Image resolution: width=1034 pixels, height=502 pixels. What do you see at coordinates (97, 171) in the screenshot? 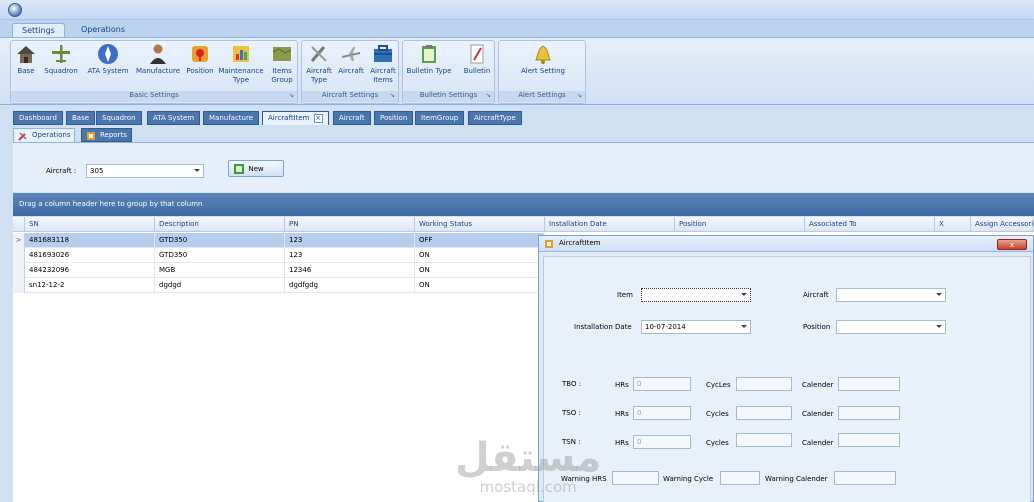
I see `aircraft-filter-value: 305` at bounding box center [97, 171].